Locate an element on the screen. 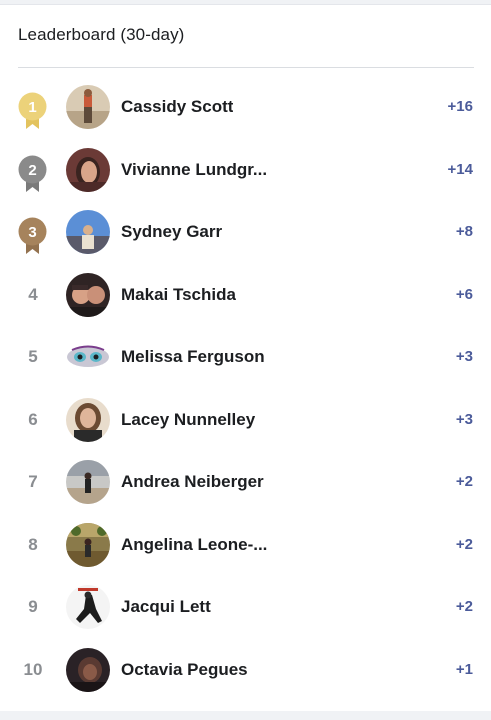 This screenshot has width=491, height=720. rank-number: 10 is located at coordinates (33, 669).